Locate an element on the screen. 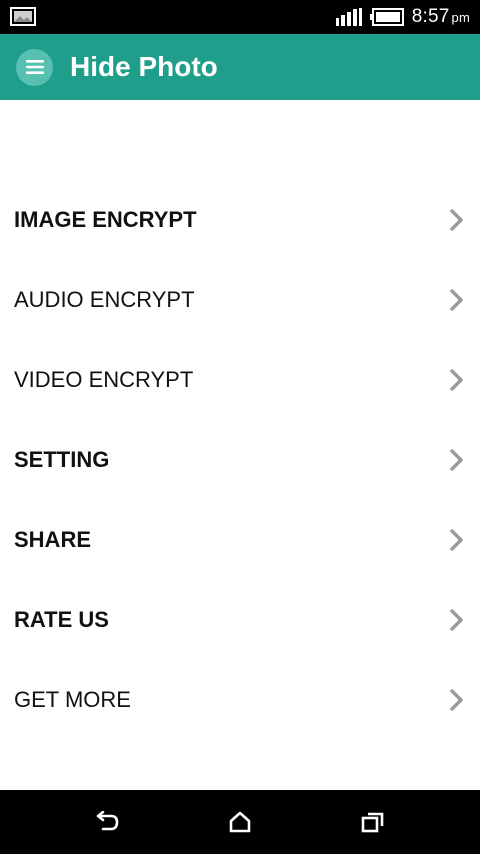  menu-item-label: AUDIO ENCRYPT is located at coordinates (104, 299).